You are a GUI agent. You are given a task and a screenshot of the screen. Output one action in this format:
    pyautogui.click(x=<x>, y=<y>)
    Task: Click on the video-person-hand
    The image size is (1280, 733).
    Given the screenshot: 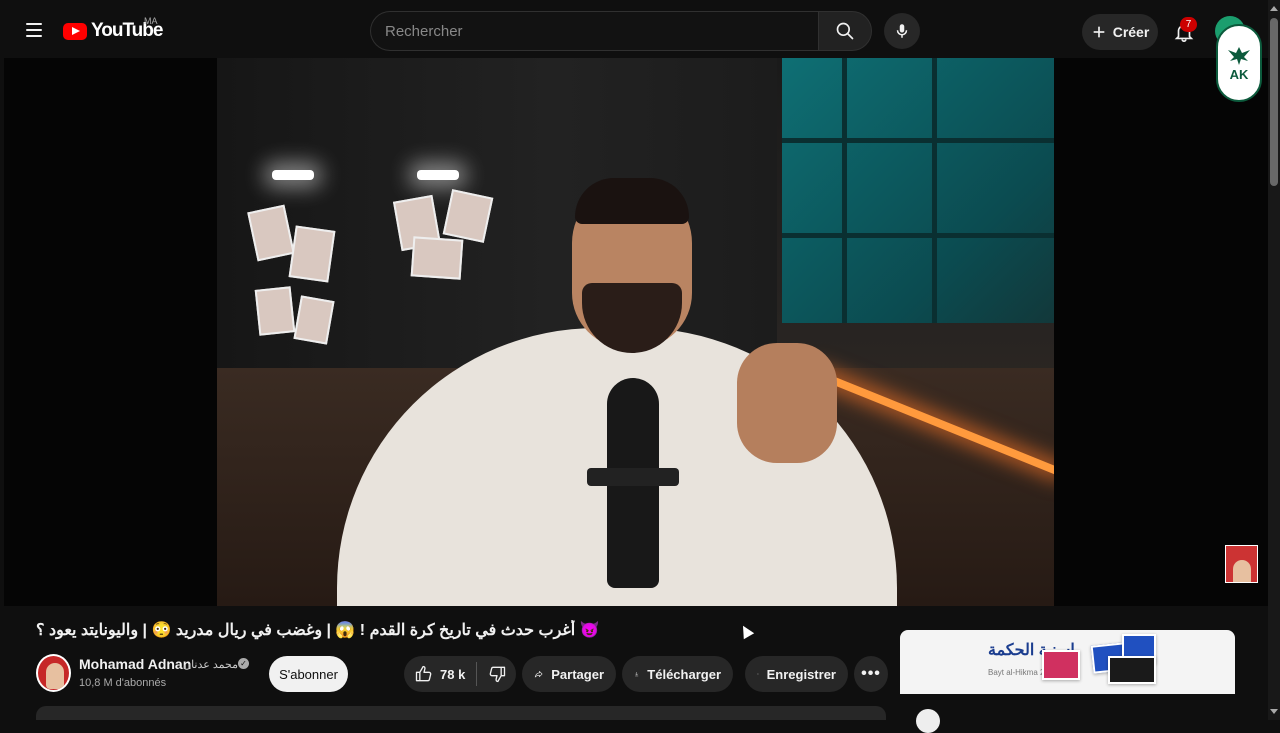 What is the action you would take?
    pyautogui.click(x=787, y=403)
    